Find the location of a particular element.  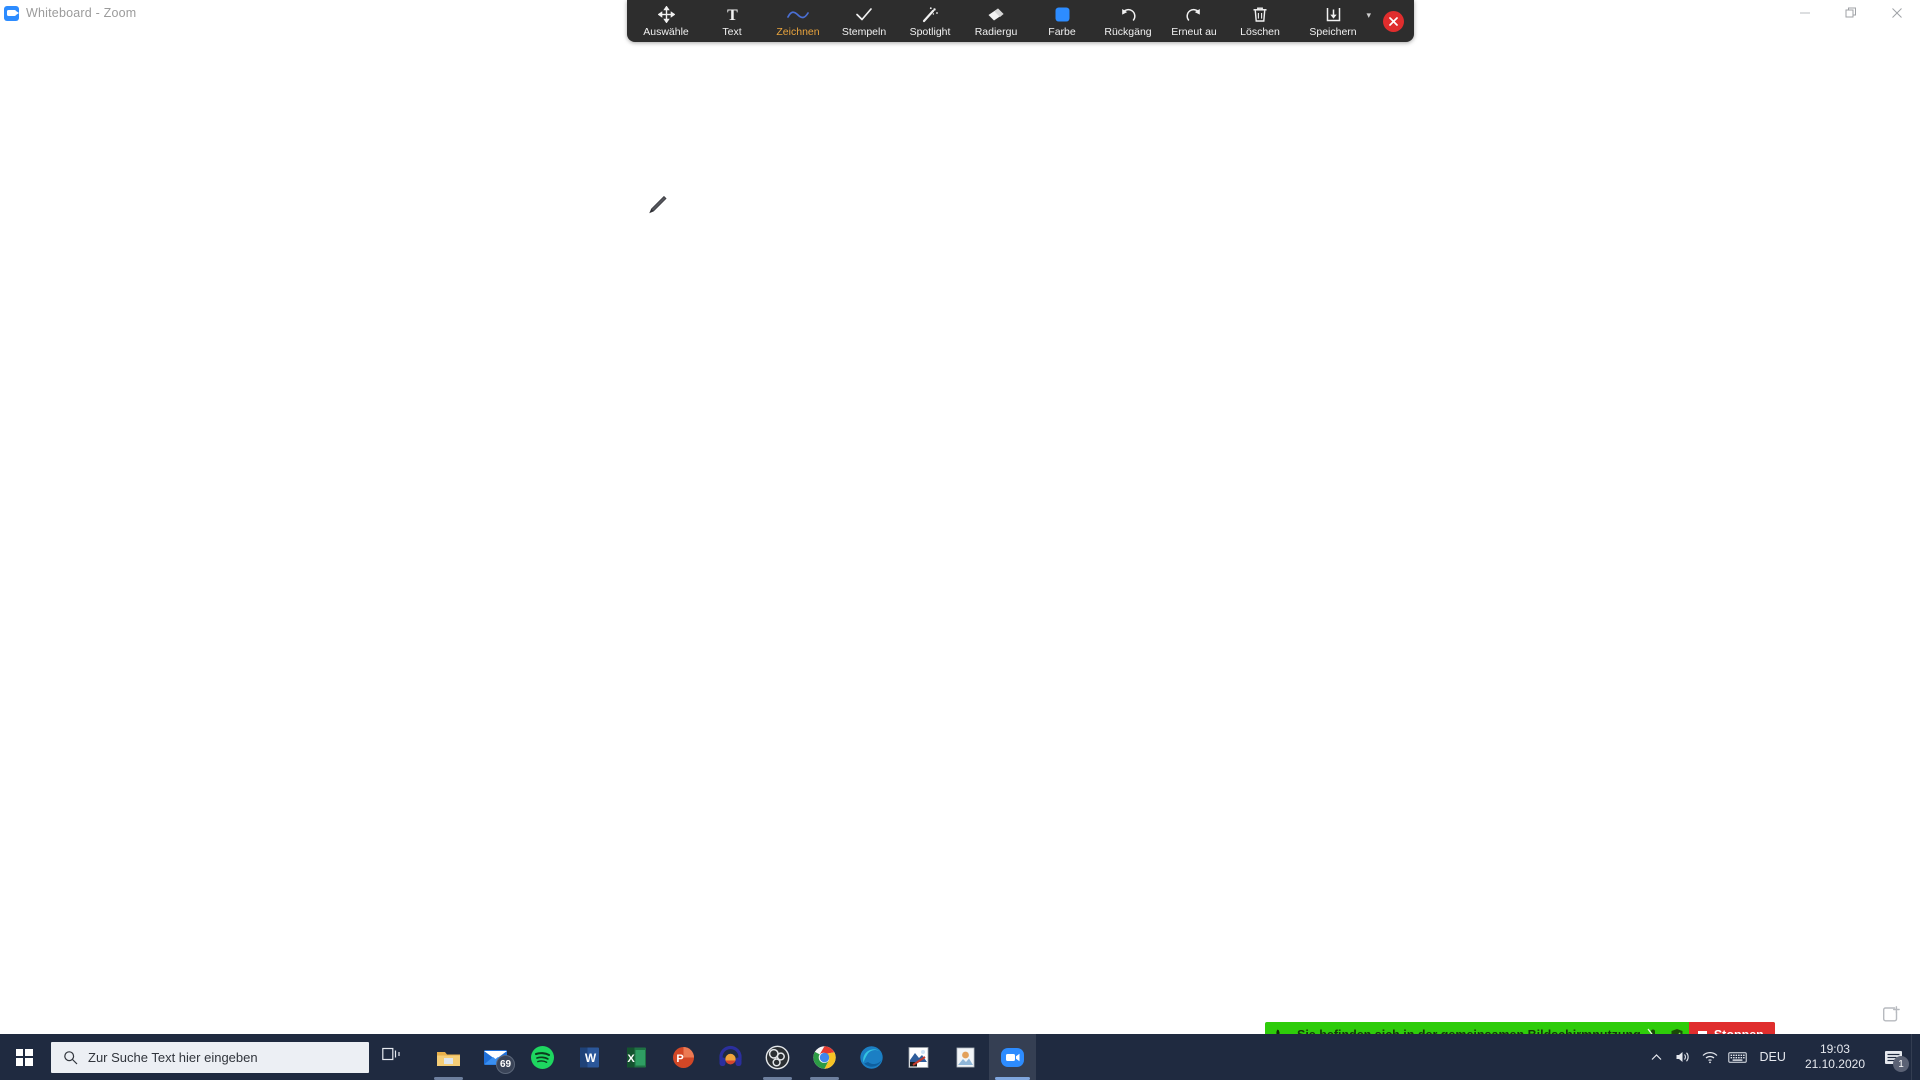

tool-color: Farbe is located at coordinates (1062, 21).